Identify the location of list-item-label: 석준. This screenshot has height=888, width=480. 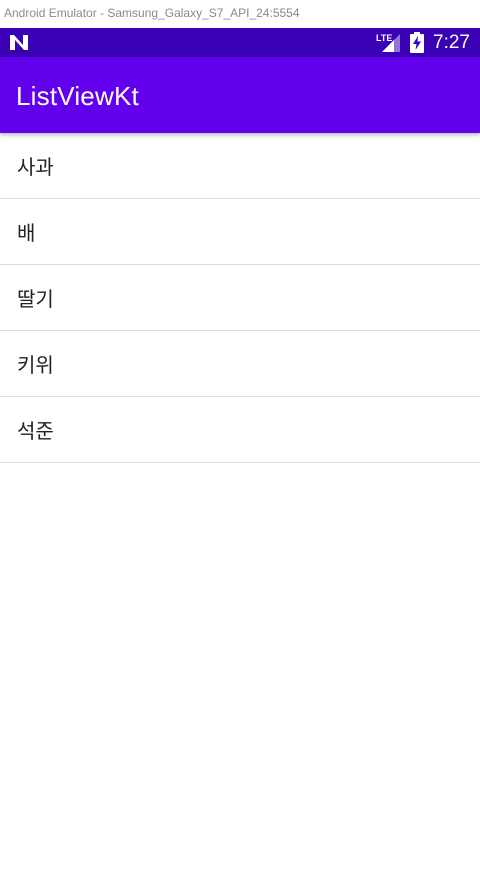
(35, 431).